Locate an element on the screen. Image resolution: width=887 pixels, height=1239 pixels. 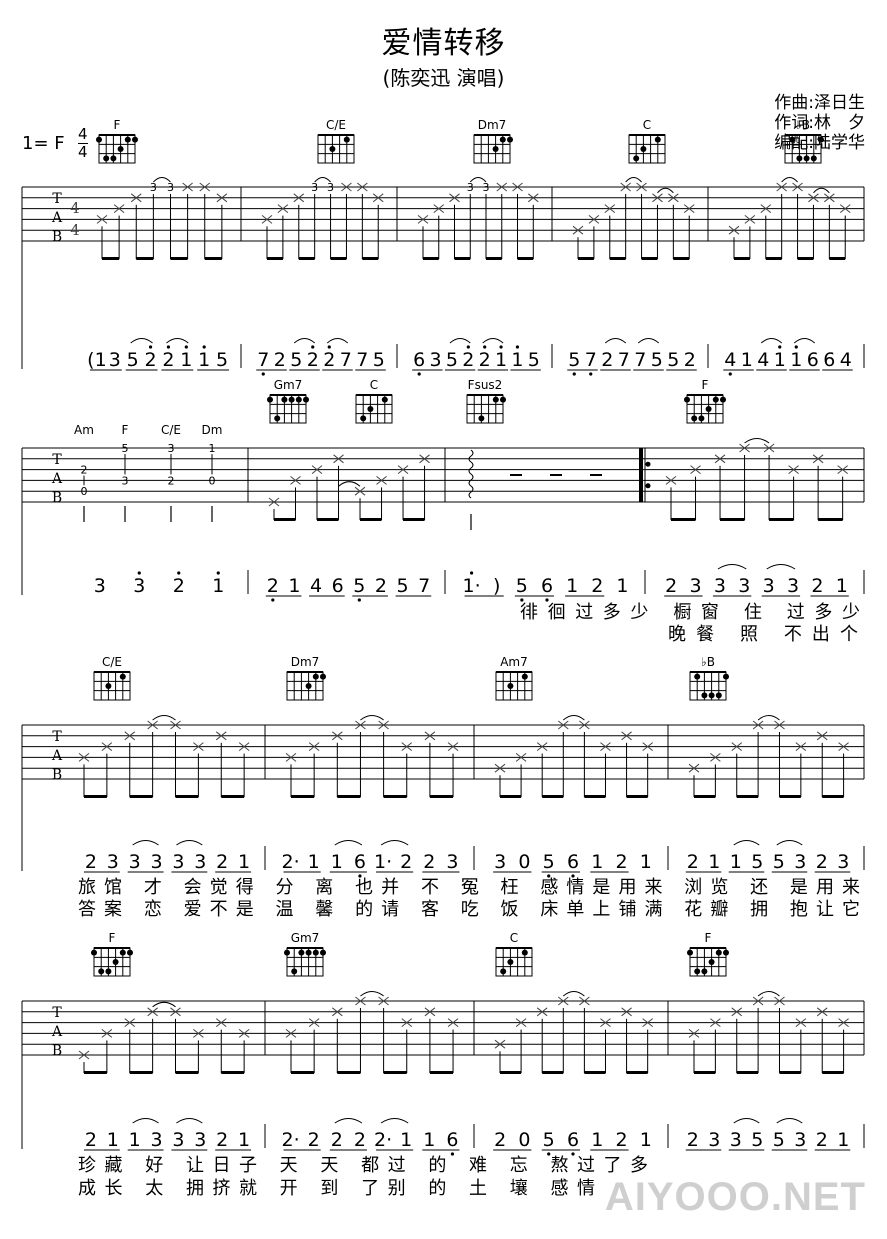
tab-label-t: T is located at coordinates (57, 199).